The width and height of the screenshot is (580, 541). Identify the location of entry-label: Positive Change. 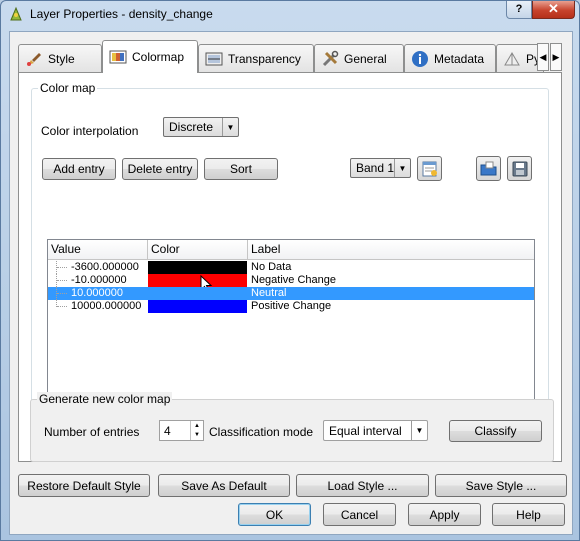
(291, 306).